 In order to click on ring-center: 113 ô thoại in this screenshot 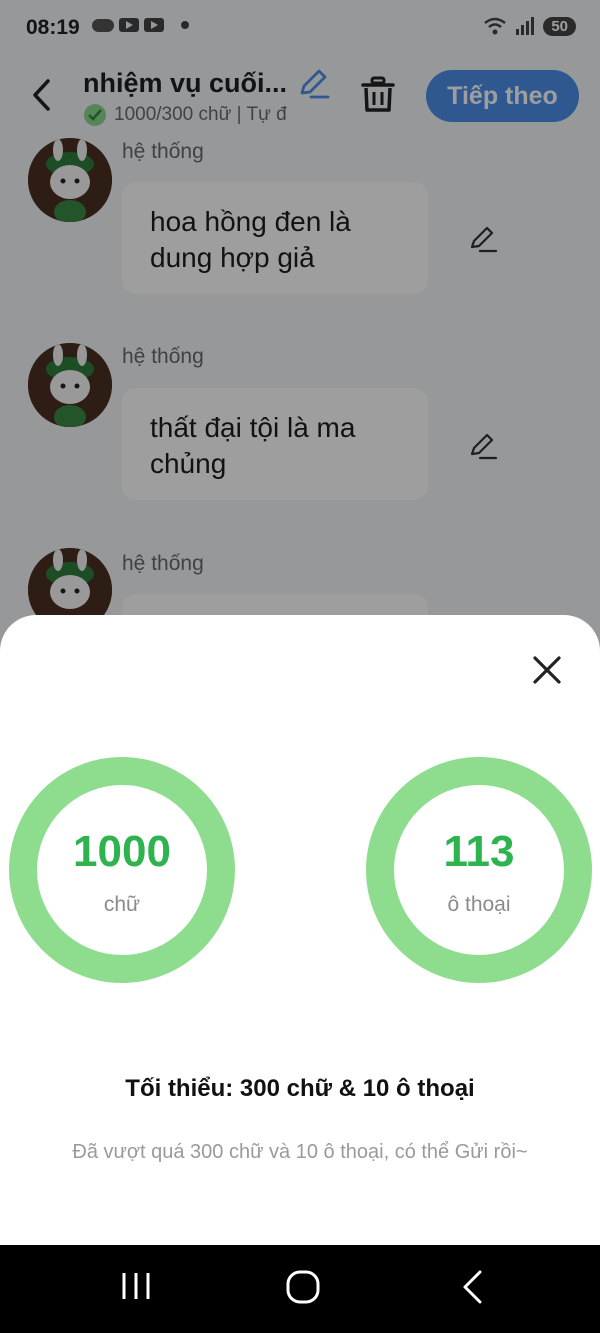, I will do `click(479, 870)`.